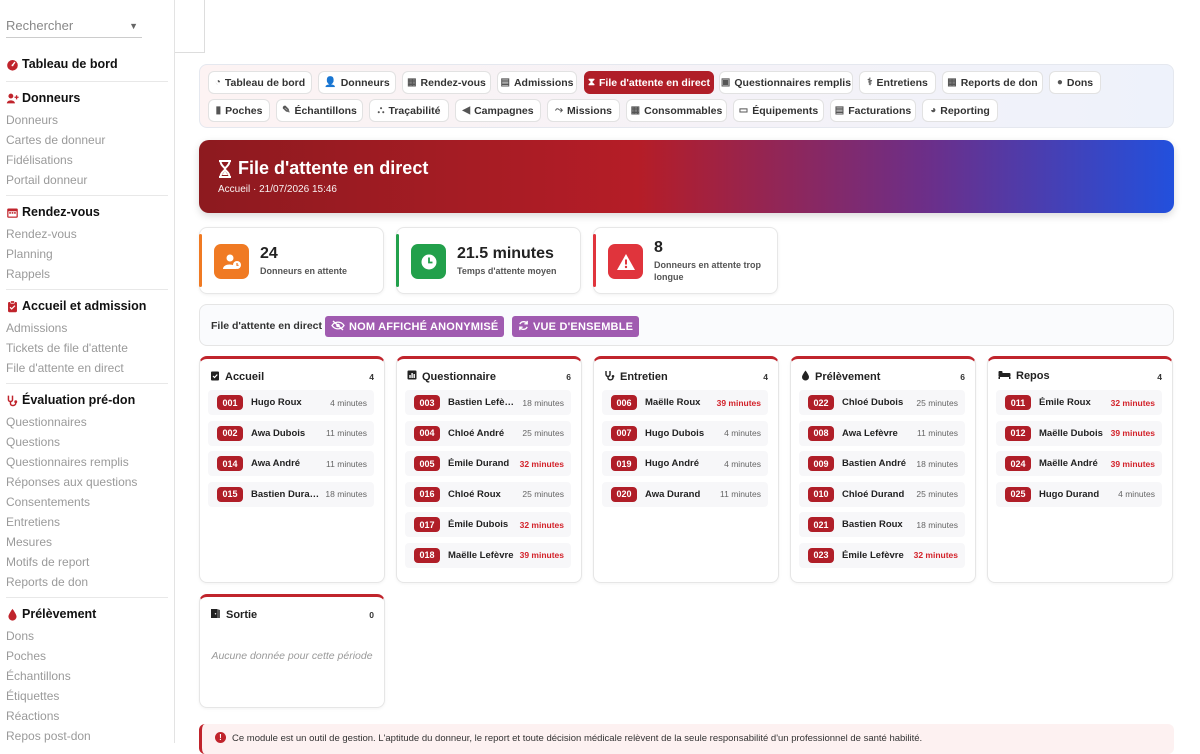 Image resolution: width=1200 pixels, height=754 pixels. Describe the element at coordinates (260, 82) in the screenshot. I see `tab-dashboard: ◔ Tableau de bord` at that location.